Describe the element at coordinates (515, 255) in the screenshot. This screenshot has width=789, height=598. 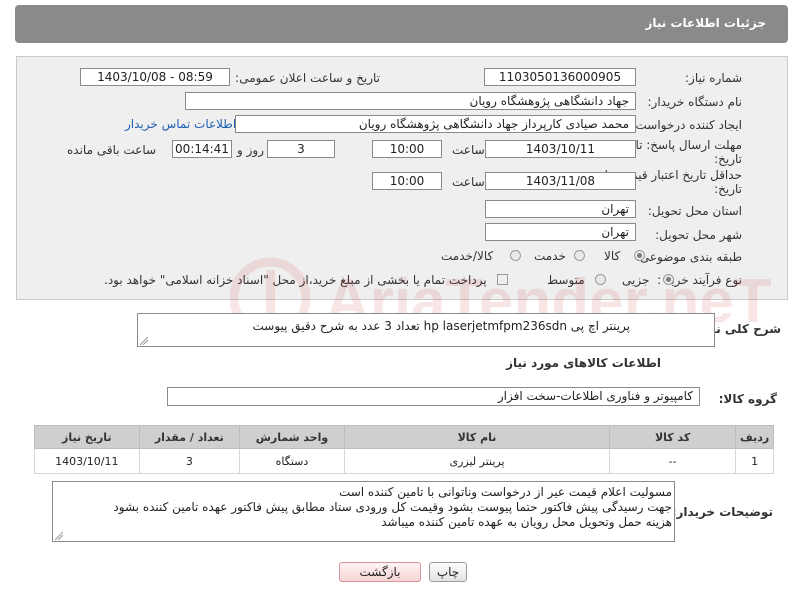
I see `category-radio-goods-service` at that location.